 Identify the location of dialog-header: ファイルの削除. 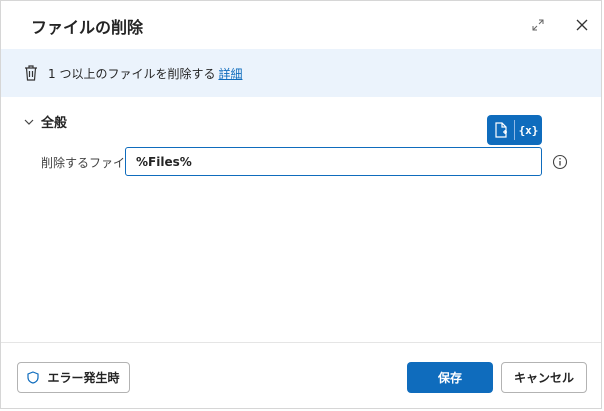
(301, 25).